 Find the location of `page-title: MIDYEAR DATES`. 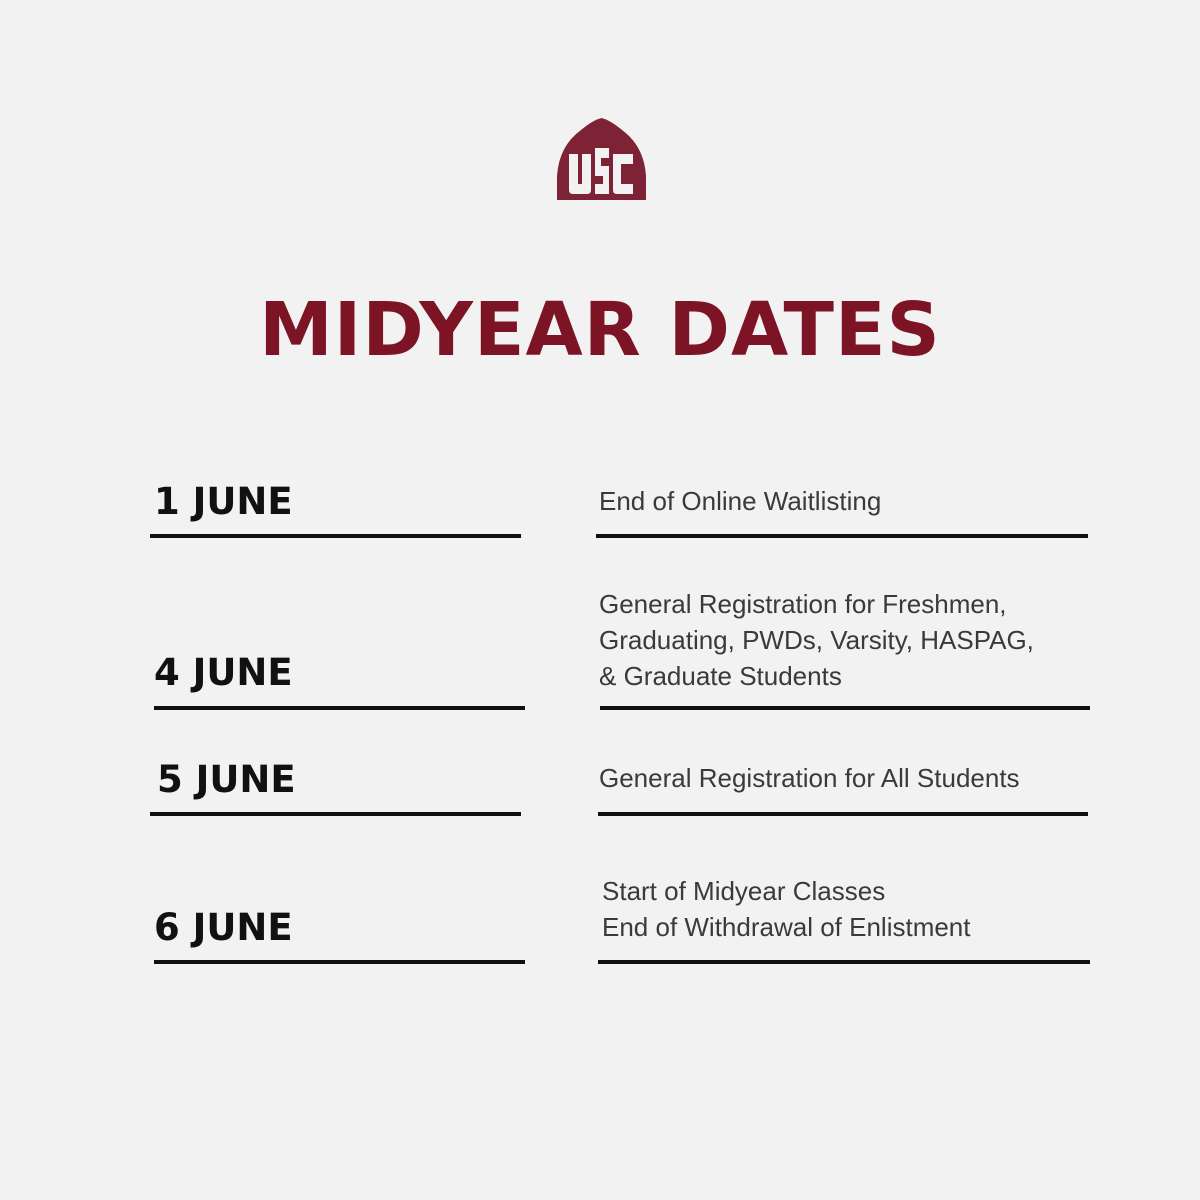

page-title: MIDYEAR DATES is located at coordinates (600, 330).